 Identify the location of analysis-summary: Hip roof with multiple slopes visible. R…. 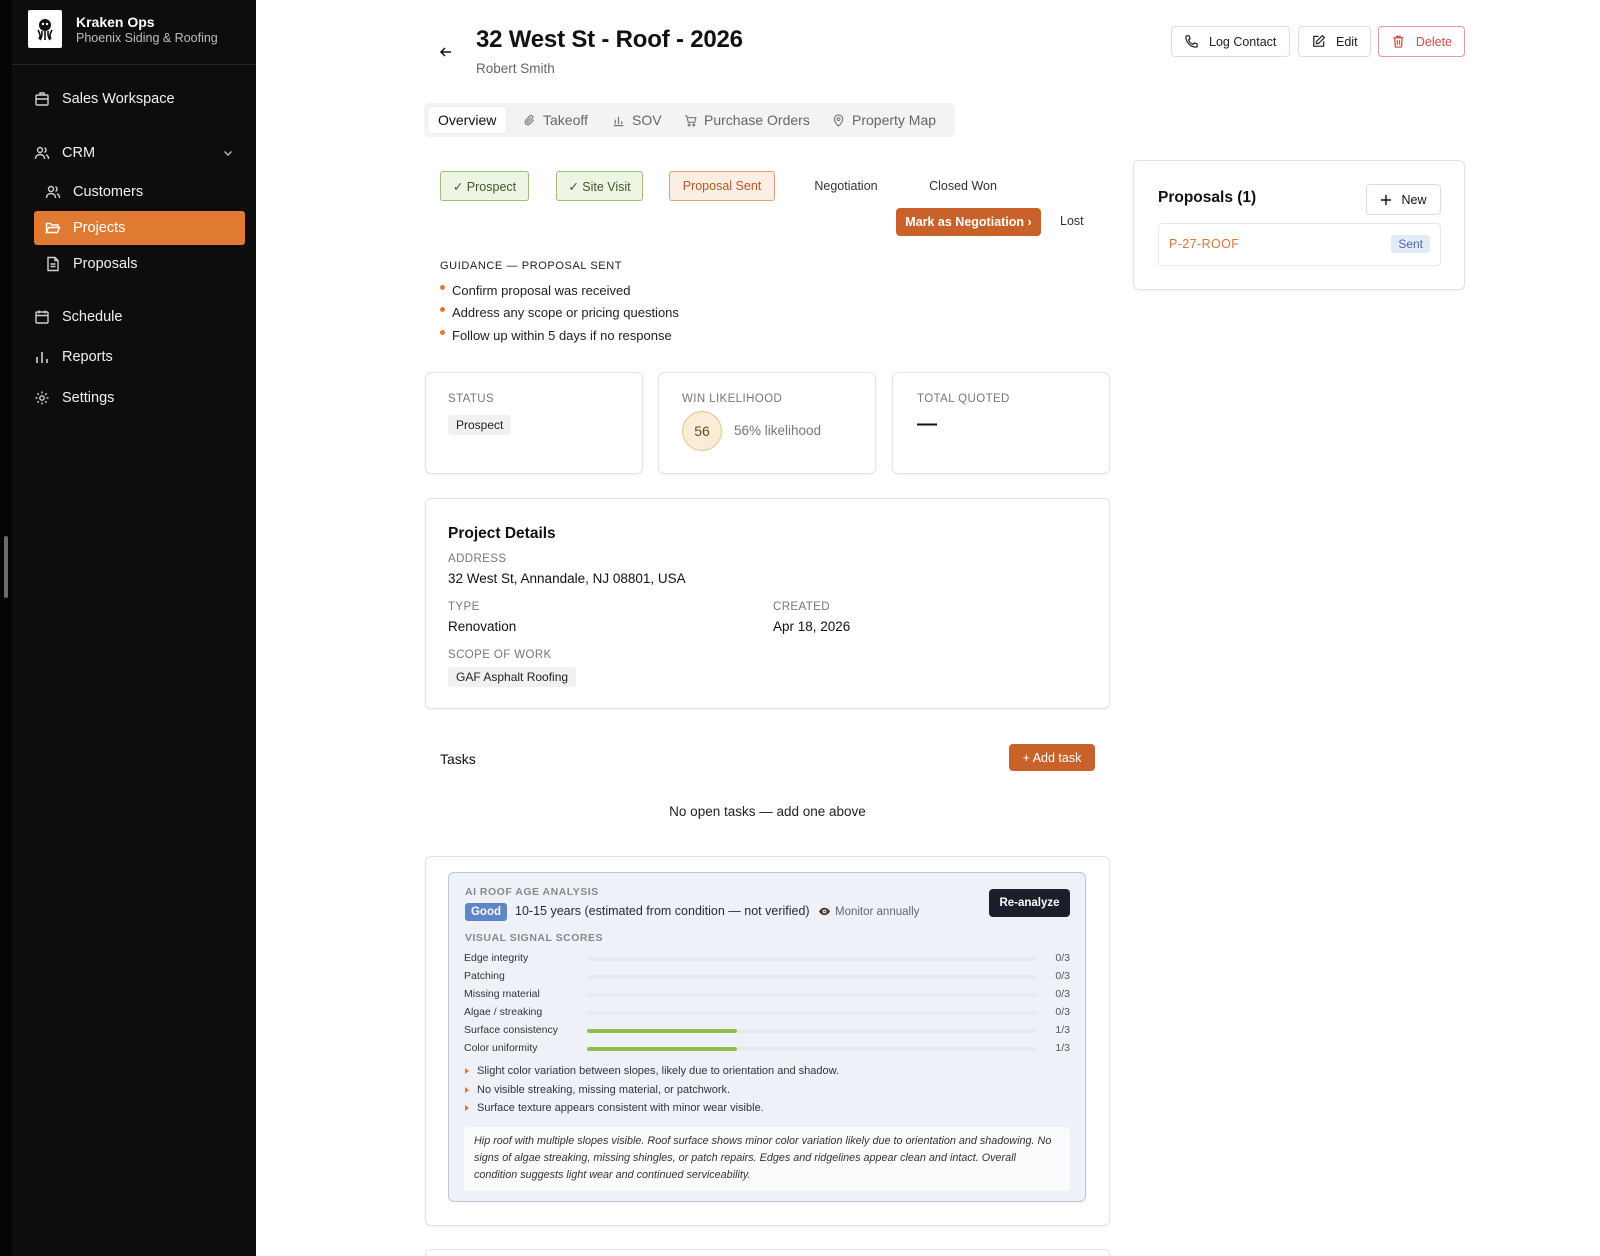
(767, 1159).